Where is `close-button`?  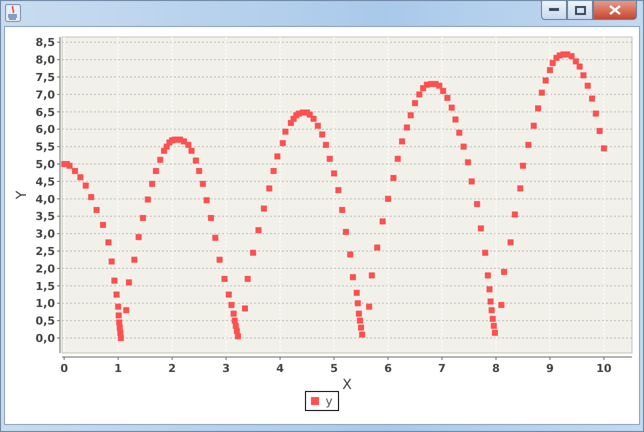 close-button is located at coordinates (615, 10).